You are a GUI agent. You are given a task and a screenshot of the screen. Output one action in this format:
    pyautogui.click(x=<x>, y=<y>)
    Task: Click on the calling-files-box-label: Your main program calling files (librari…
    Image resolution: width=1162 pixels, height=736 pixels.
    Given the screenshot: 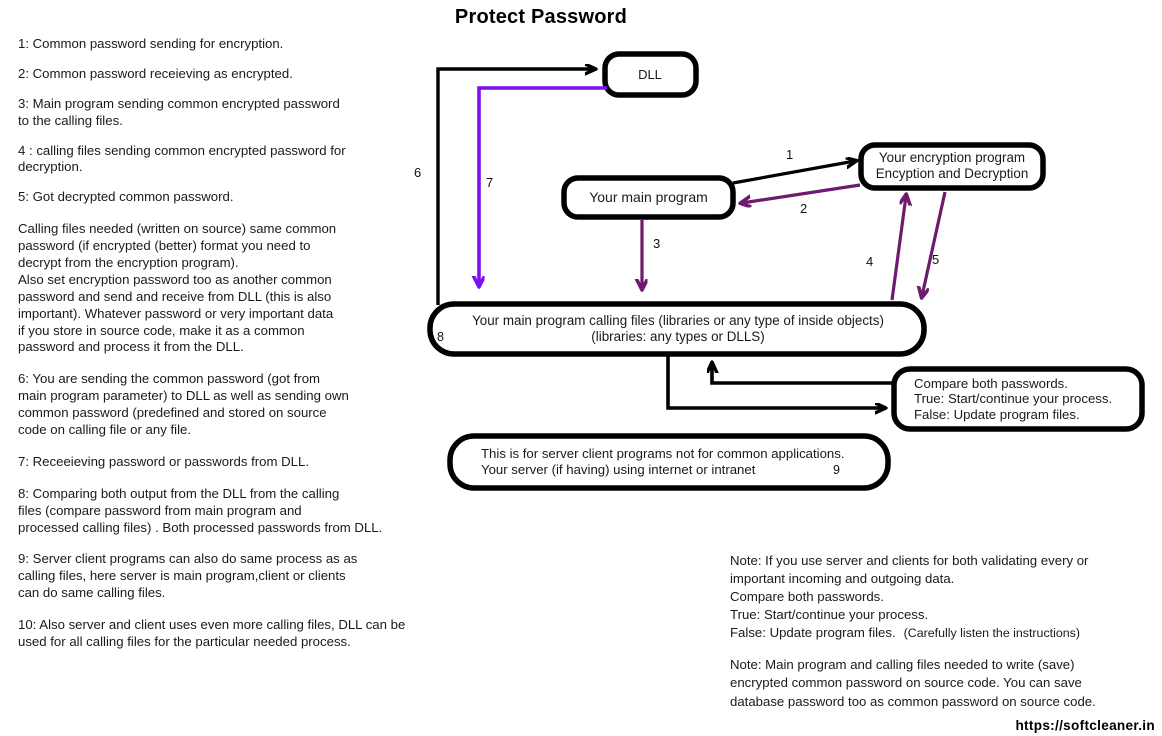 What is the action you would take?
    pyautogui.click(x=678, y=328)
    